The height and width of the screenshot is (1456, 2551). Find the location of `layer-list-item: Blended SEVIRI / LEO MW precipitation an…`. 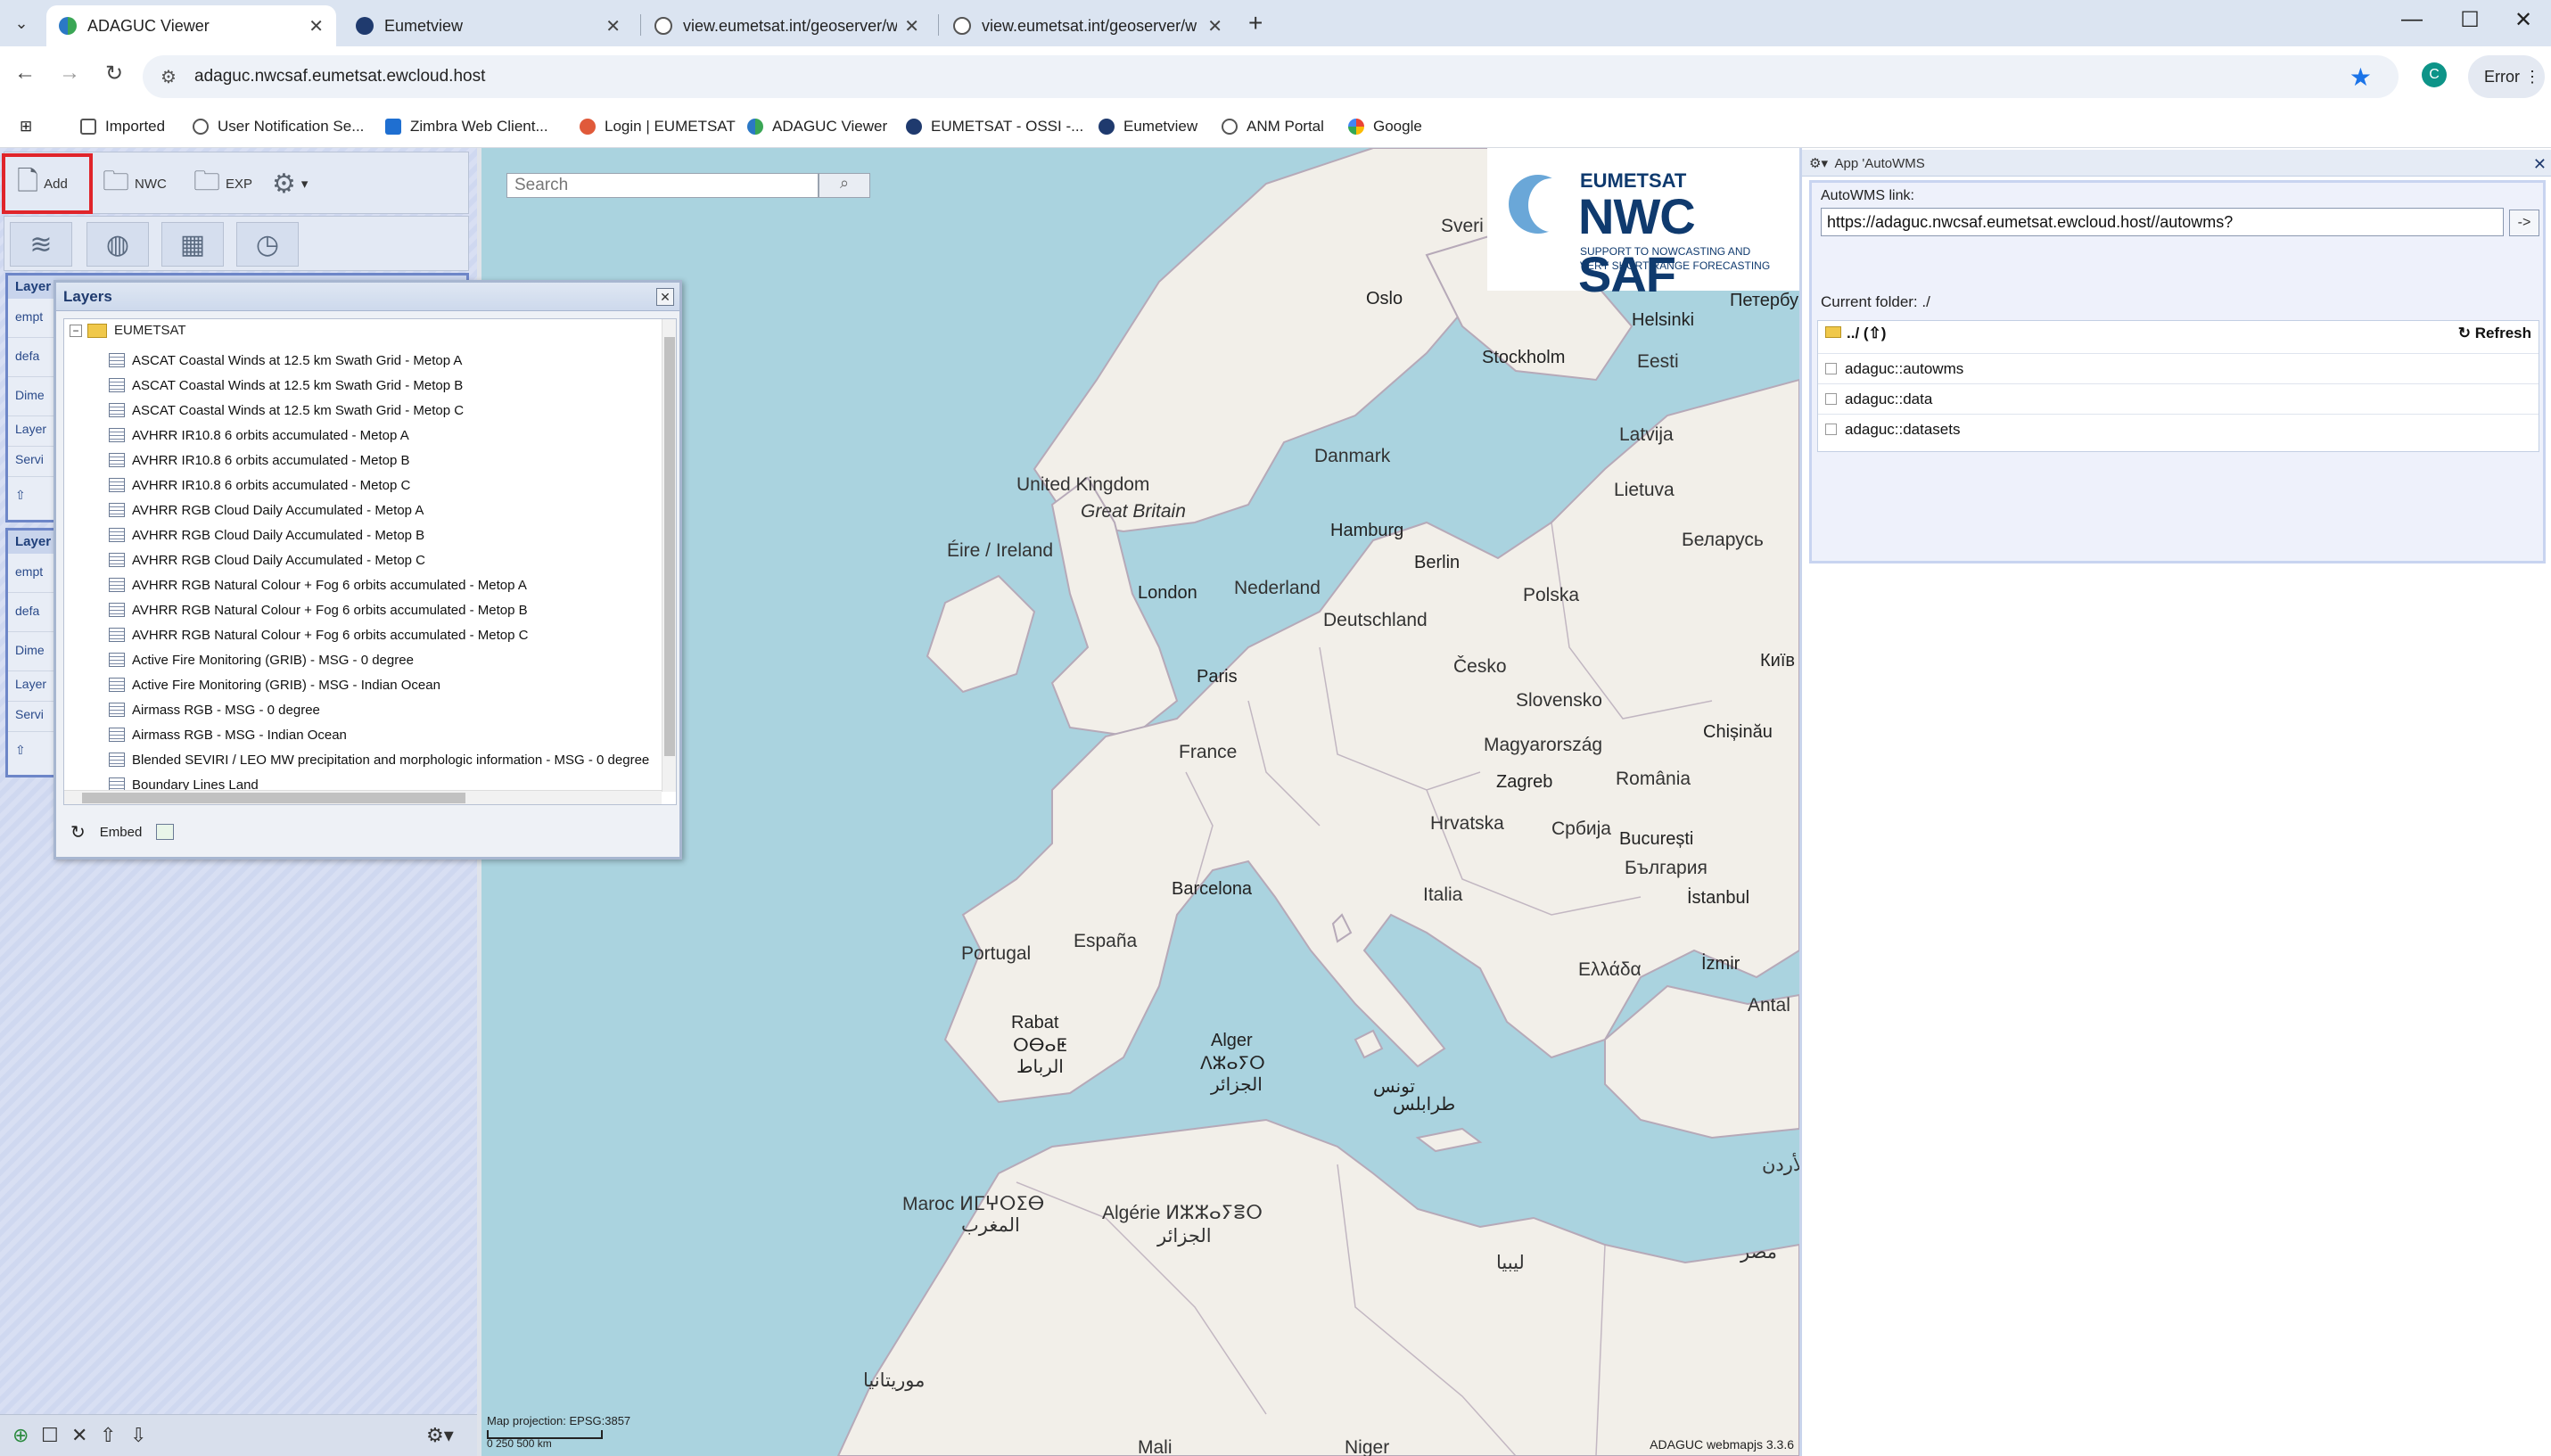

layer-list-item: Blended SEVIRI / LEO MW precipitation an… is located at coordinates (379, 759).